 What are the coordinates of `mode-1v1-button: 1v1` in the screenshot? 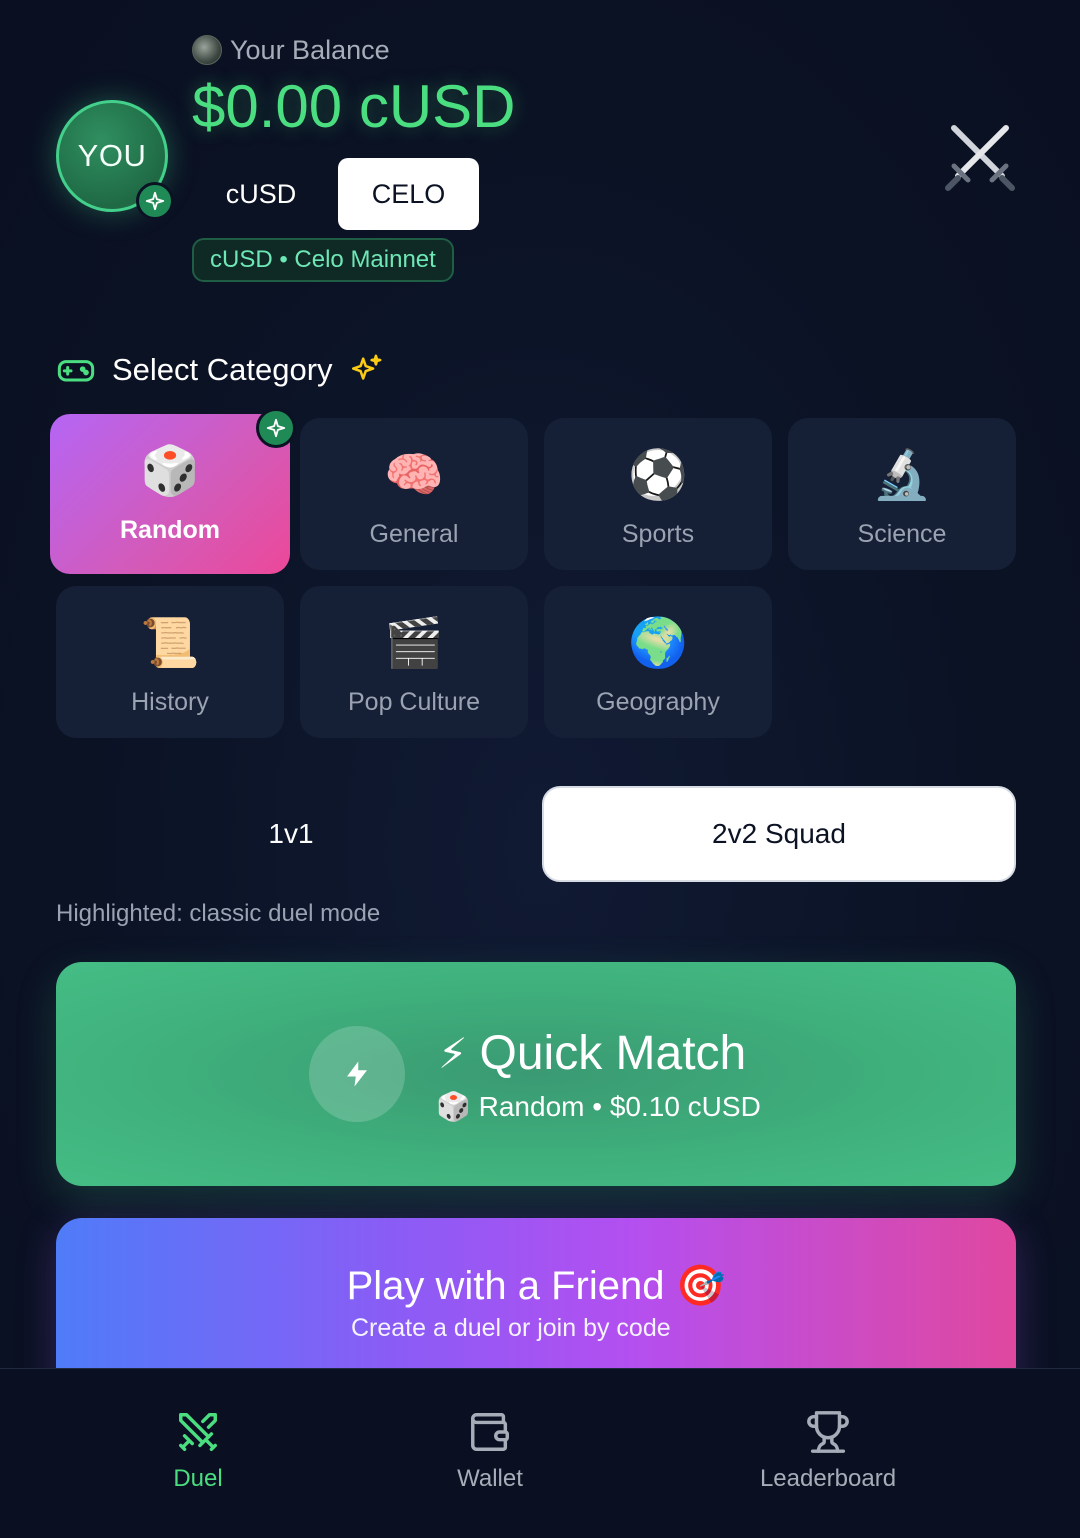 It's located at (291, 834).